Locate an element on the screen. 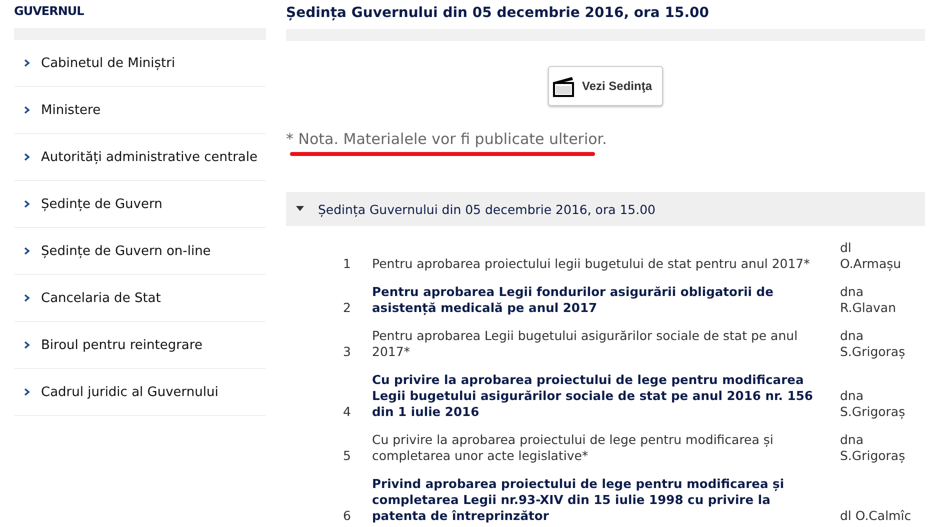 This screenshot has width=943, height=527. sidebar-item: Cancelaria de Stat is located at coordinates (140, 298).